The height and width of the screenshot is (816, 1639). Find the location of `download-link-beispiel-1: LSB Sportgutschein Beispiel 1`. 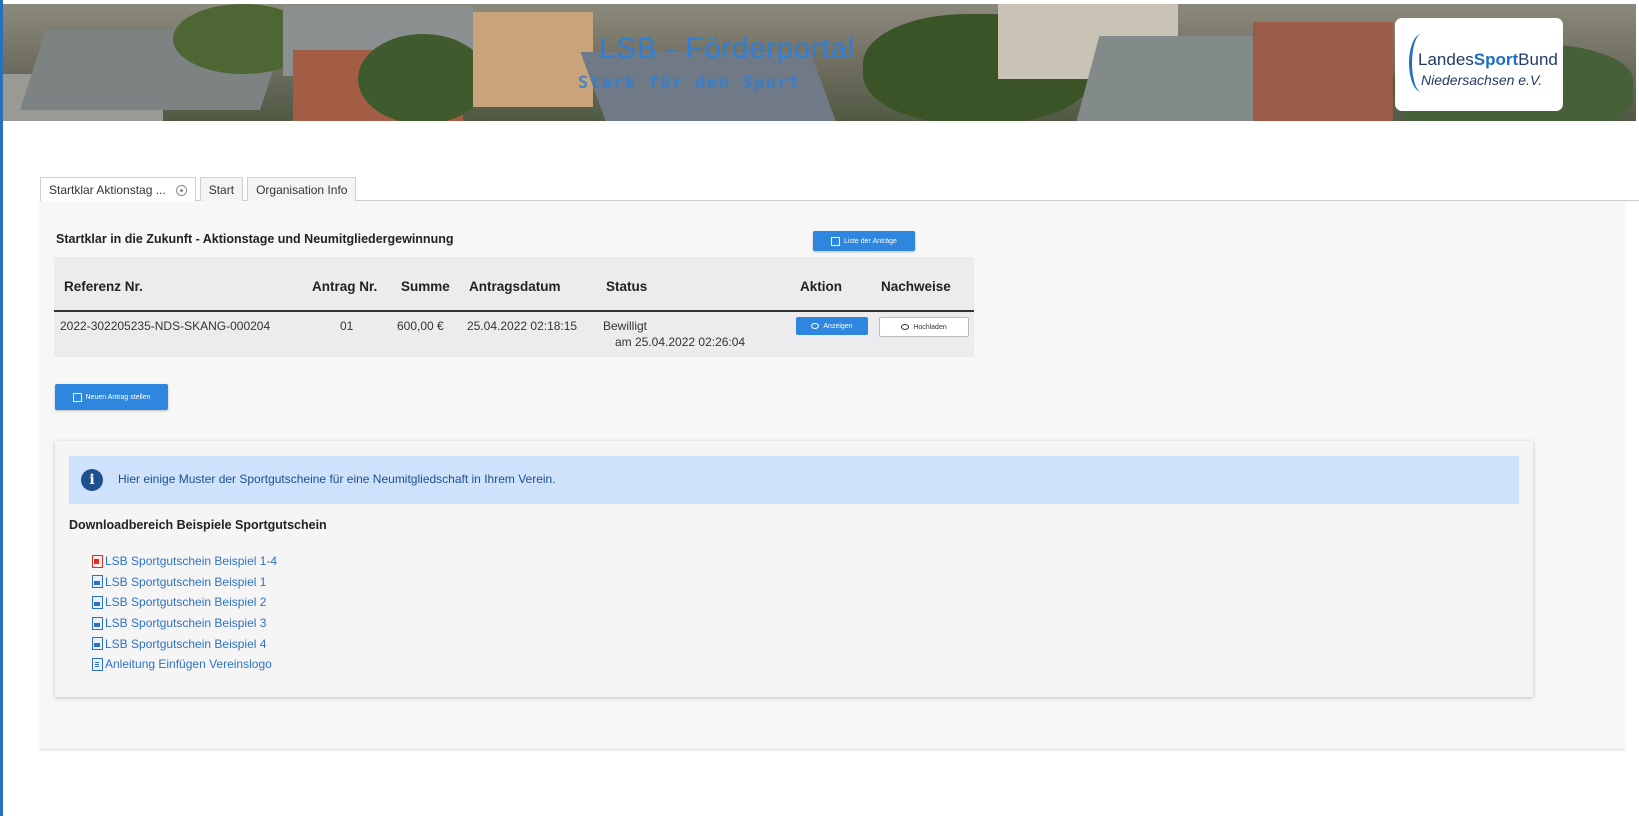

download-link-beispiel-1: LSB Sportgutschein Beispiel 1 is located at coordinates (184, 582).